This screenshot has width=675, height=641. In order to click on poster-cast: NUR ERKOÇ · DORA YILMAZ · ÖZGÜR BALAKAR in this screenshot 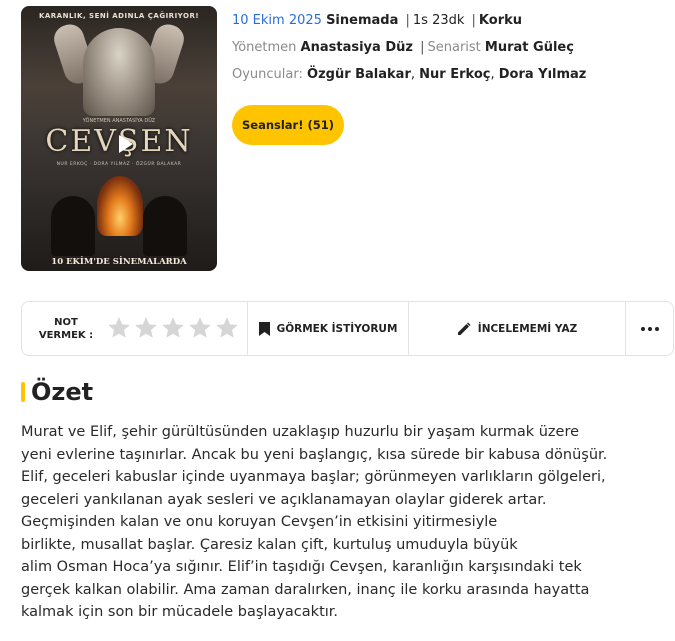, I will do `click(119, 164)`.